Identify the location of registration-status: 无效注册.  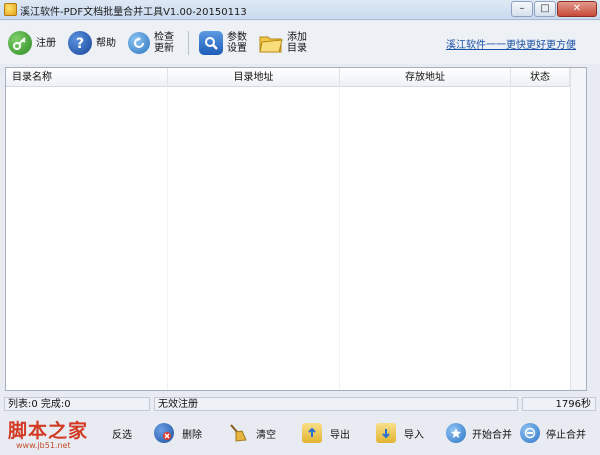
(336, 404).